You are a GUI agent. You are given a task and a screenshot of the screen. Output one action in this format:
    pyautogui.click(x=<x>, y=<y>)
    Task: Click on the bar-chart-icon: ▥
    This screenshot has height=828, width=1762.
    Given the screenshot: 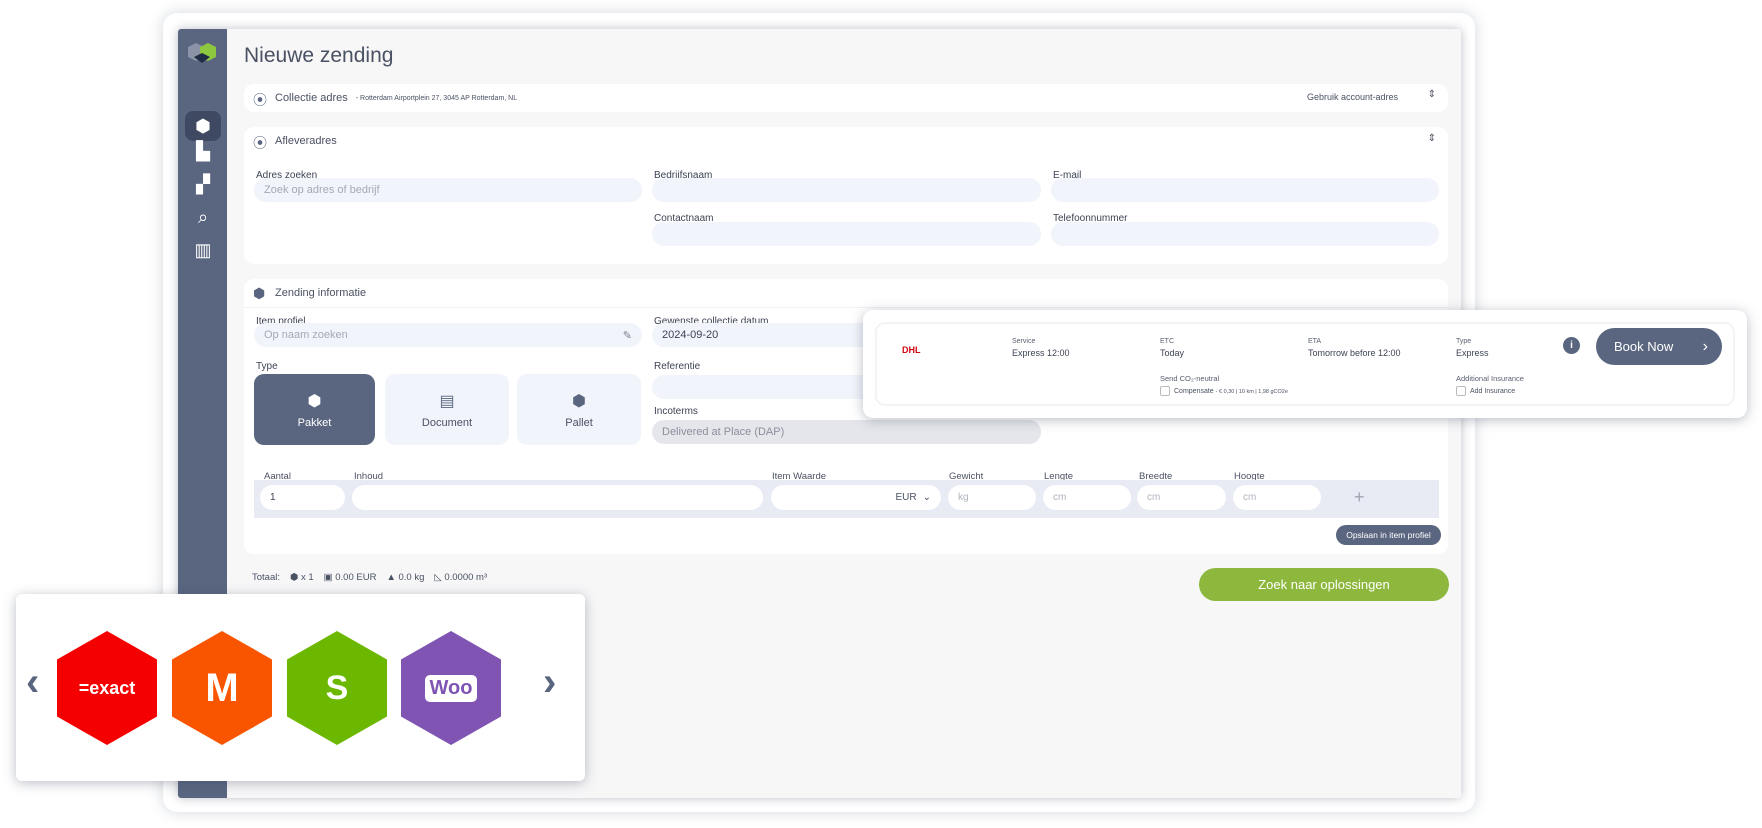 What is the action you would take?
    pyautogui.click(x=203, y=249)
    